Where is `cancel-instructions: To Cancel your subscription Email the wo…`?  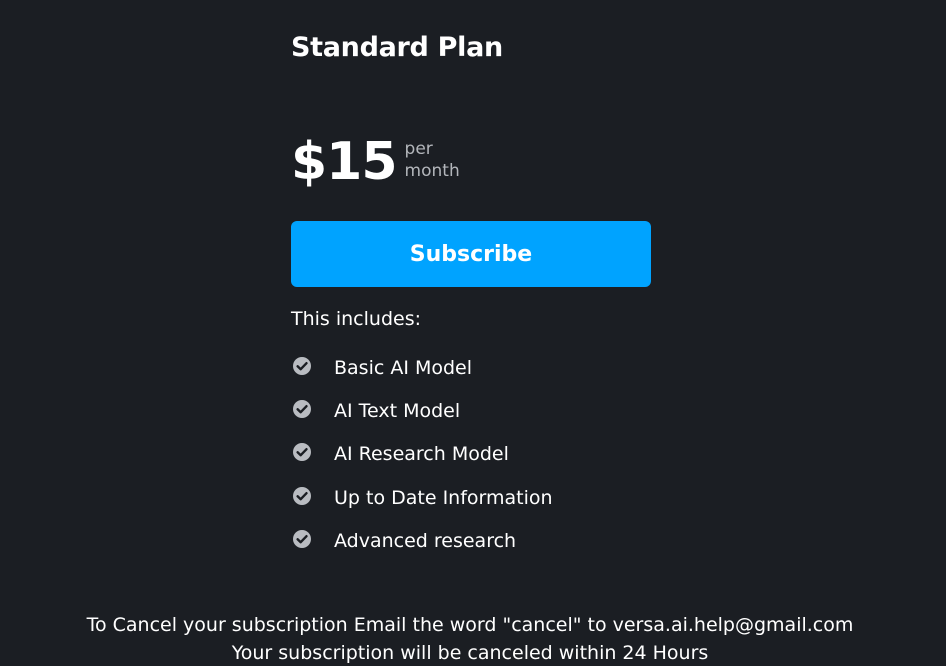
cancel-instructions: To Cancel your subscription Email the wo… is located at coordinates (470, 625).